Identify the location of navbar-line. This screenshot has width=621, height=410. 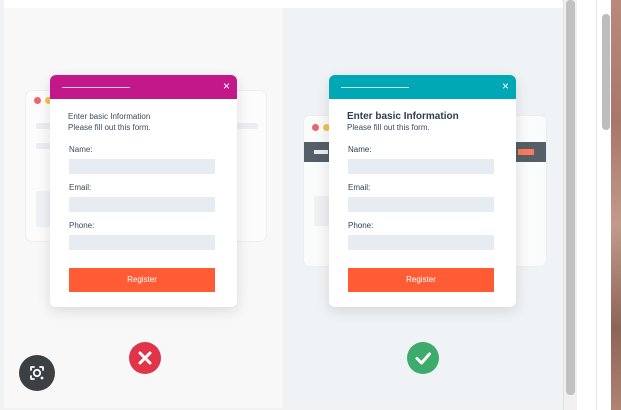
(321, 152).